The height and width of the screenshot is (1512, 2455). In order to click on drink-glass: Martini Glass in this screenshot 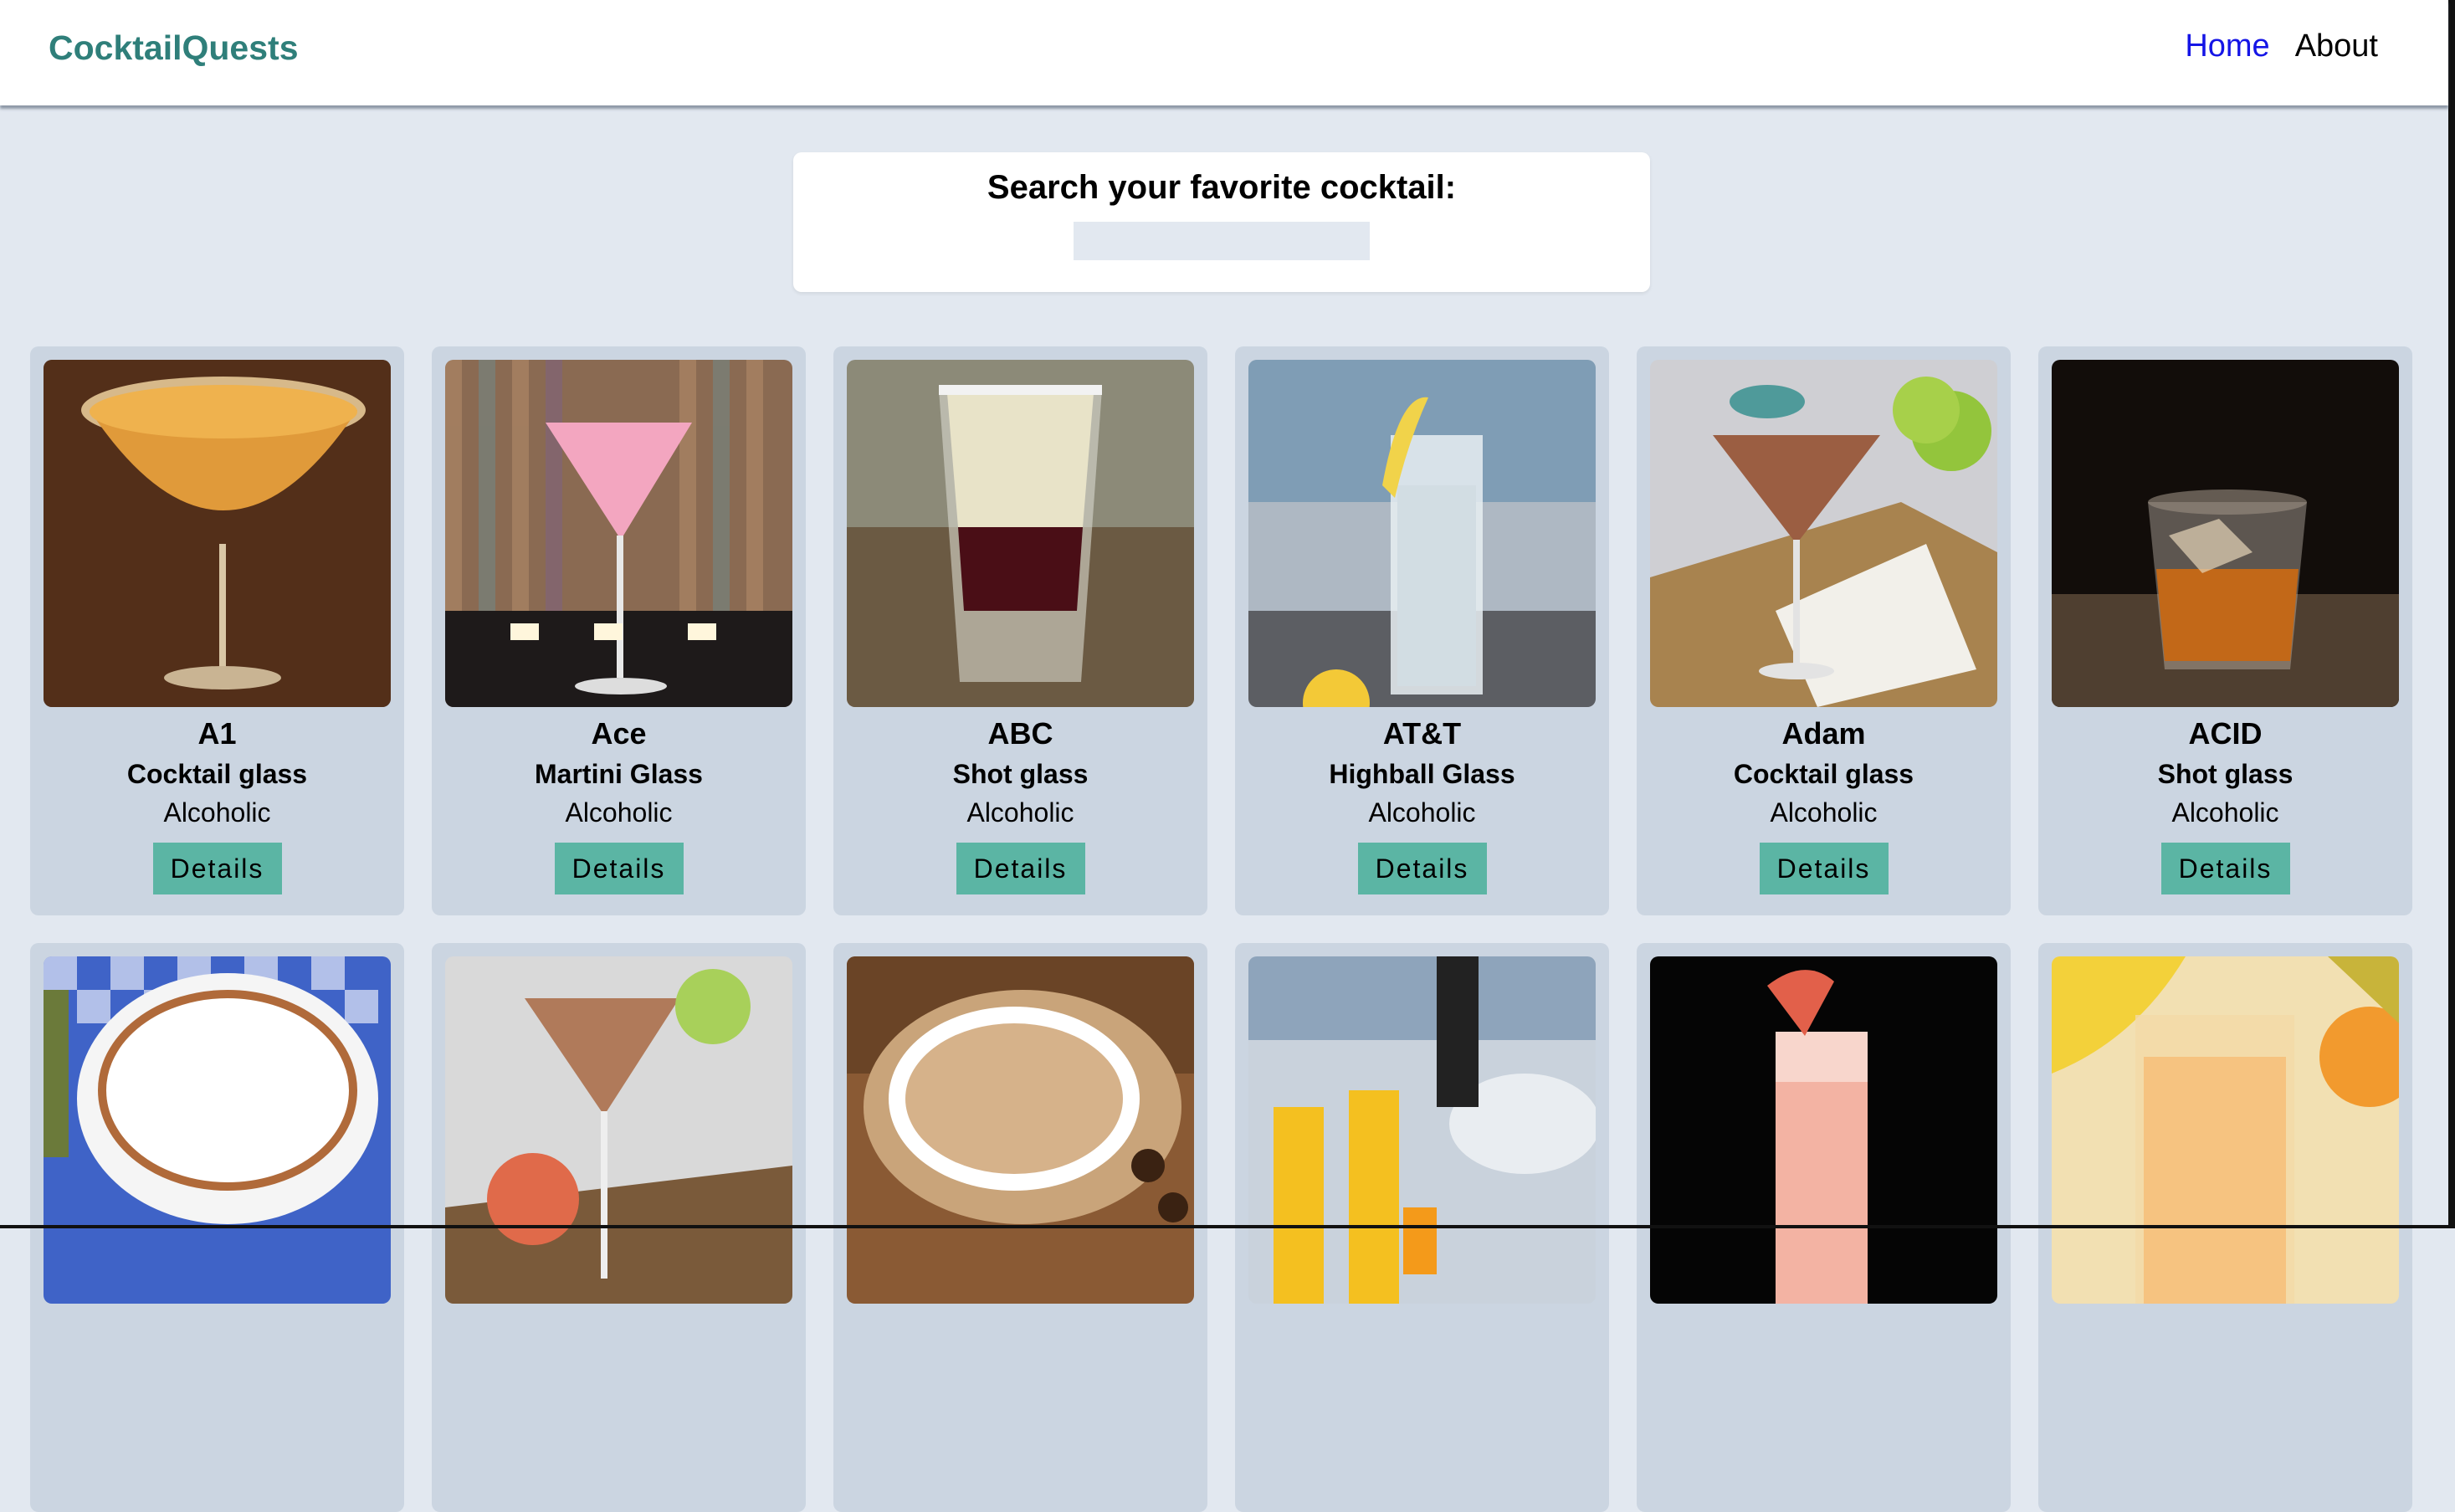, I will do `click(619, 774)`.